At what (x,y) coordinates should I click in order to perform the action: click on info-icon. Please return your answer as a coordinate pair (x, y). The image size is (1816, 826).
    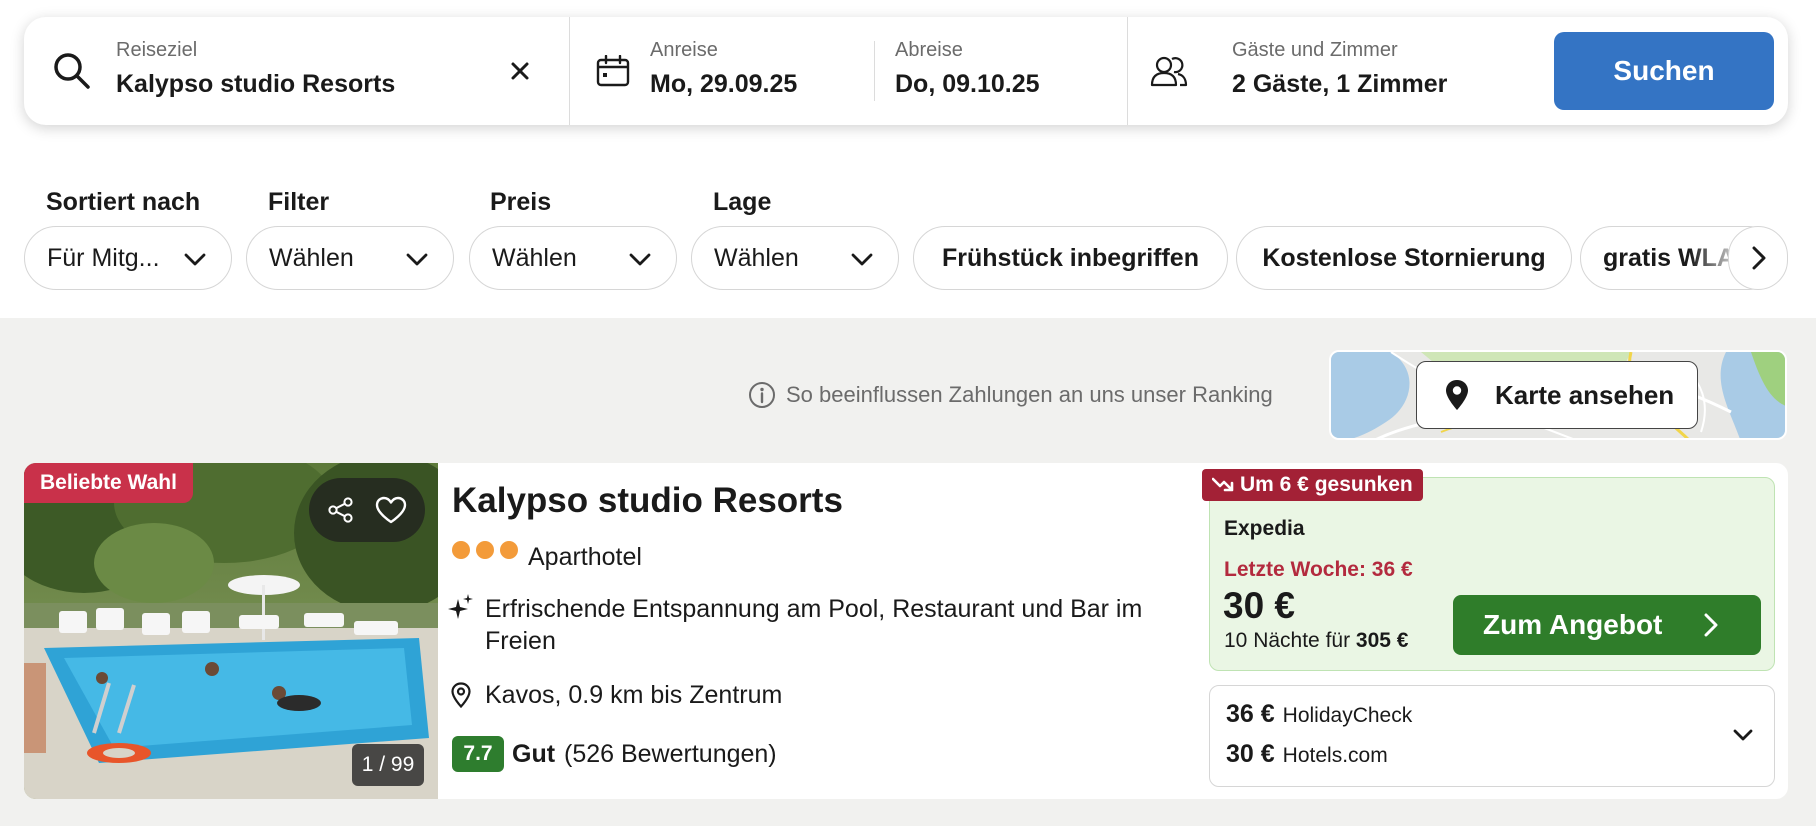
    Looking at the image, I should click on (762, 395).